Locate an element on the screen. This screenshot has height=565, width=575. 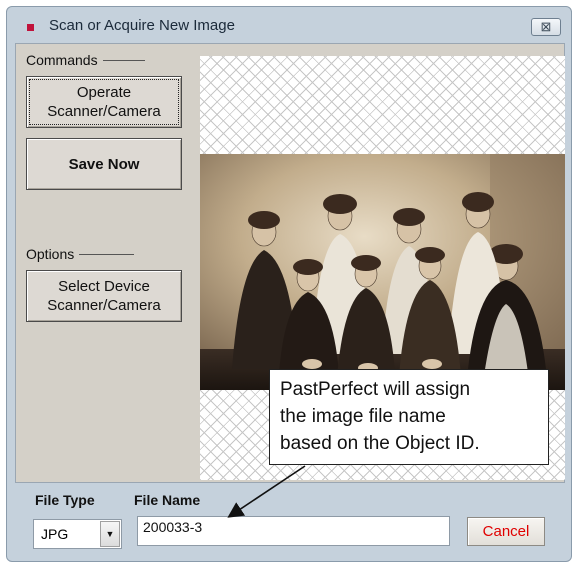
cancel-button: Cancel is located at coordinates (506, 531).